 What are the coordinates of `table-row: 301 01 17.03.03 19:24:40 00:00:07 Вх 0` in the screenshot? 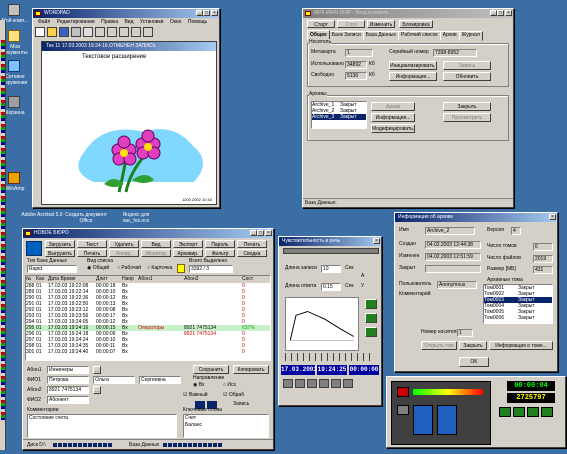 It's located at (148, 352).